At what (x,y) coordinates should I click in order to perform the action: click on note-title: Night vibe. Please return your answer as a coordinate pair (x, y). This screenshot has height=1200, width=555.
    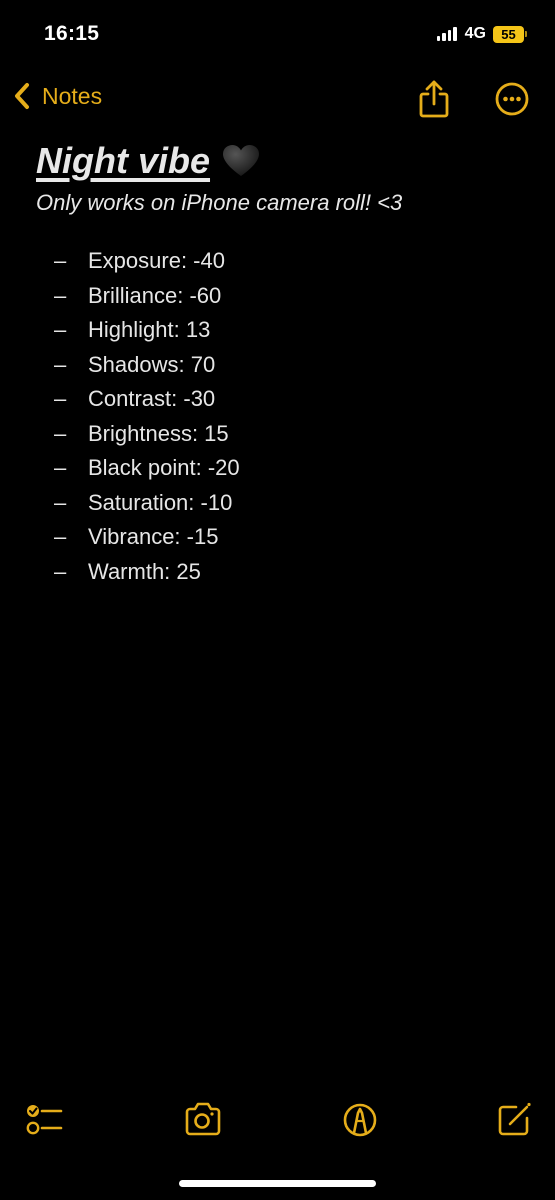
    Looking at the image, I should click on (123, 160).